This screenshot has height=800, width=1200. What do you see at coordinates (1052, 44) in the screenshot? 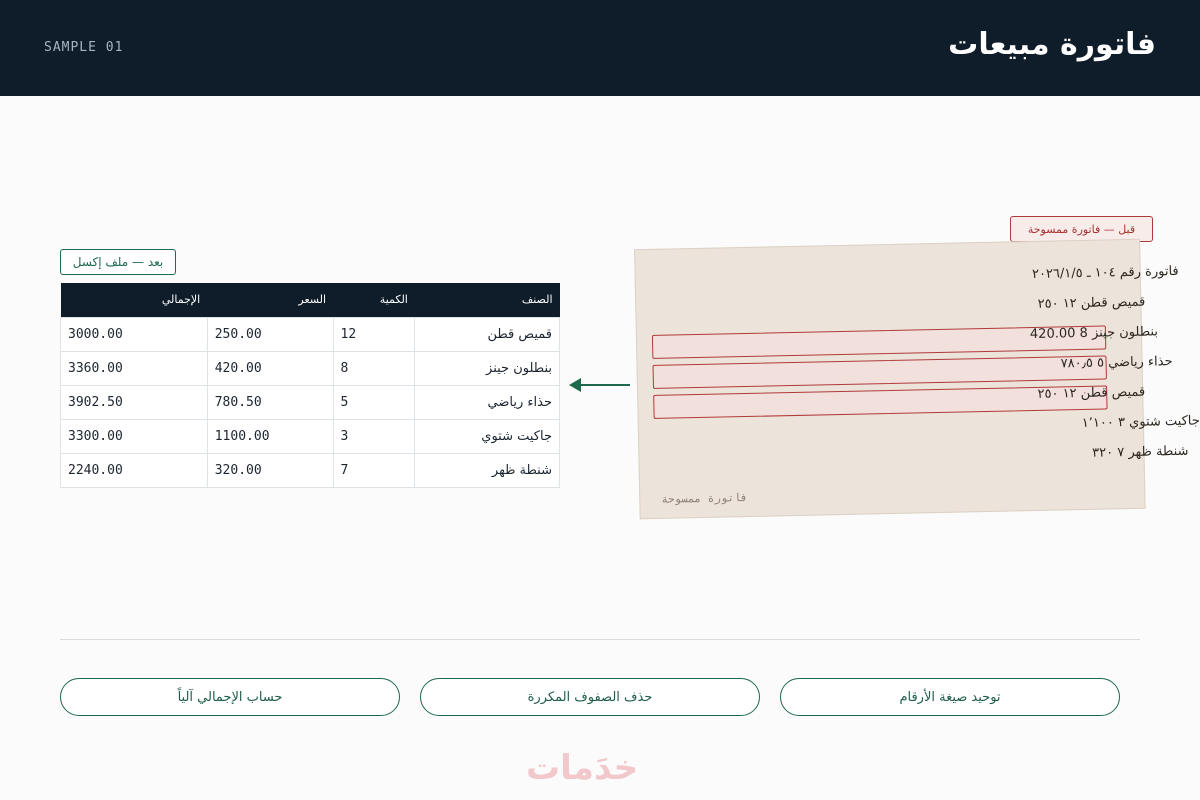
I see `page-title: فاتورة مبيعات` at bounding box center [1052, 44].